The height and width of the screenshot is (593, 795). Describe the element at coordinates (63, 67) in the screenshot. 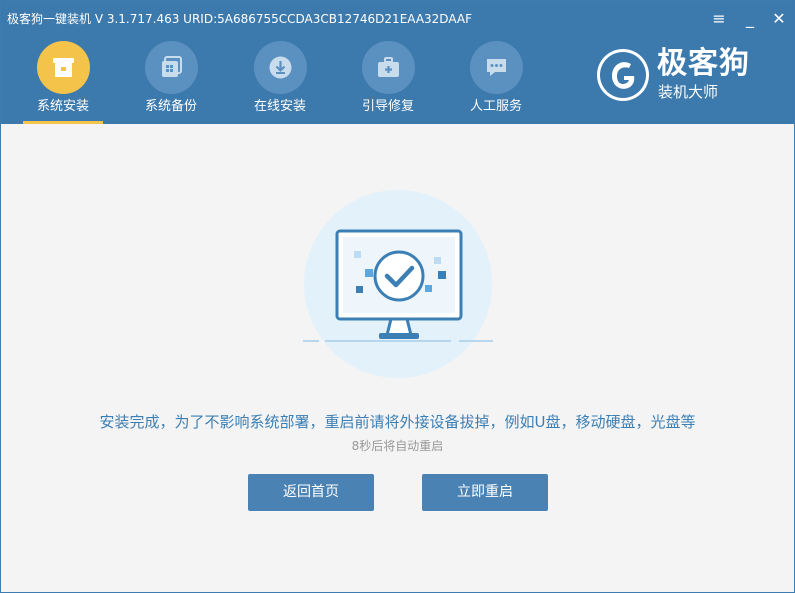

I see `box-icon` at that location.